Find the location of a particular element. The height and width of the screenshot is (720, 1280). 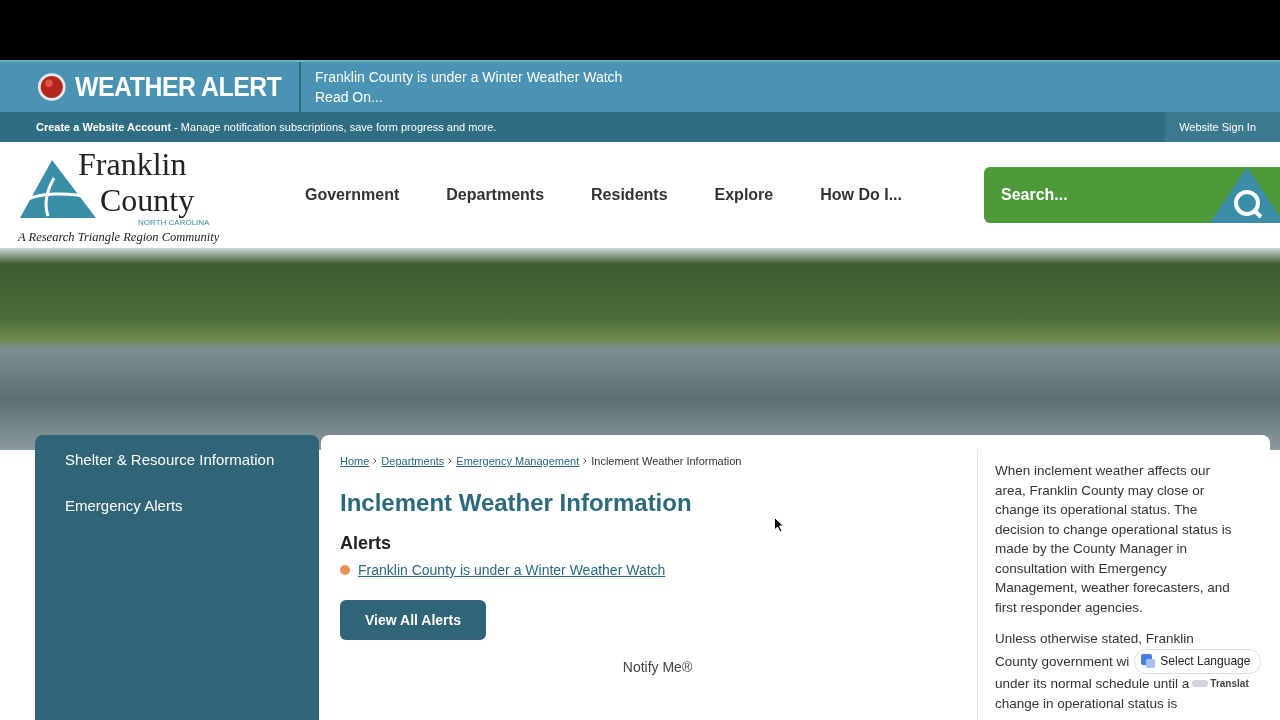

info-text-line: Unless otherwise stated, Franklin is located at coordinates (1094, 639).